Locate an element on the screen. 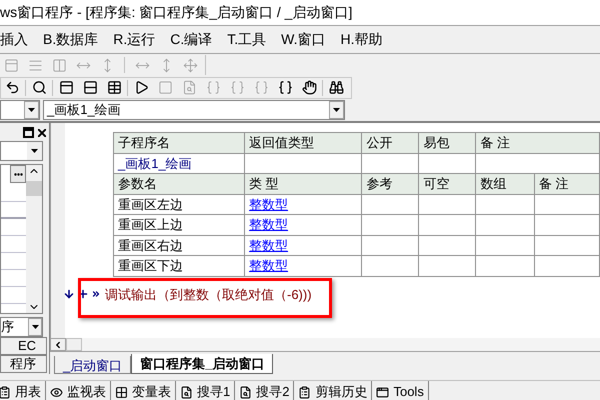 This screenshot has height=400, width=600. panel-tab: 变量表 is located at coordinates (143, 390).